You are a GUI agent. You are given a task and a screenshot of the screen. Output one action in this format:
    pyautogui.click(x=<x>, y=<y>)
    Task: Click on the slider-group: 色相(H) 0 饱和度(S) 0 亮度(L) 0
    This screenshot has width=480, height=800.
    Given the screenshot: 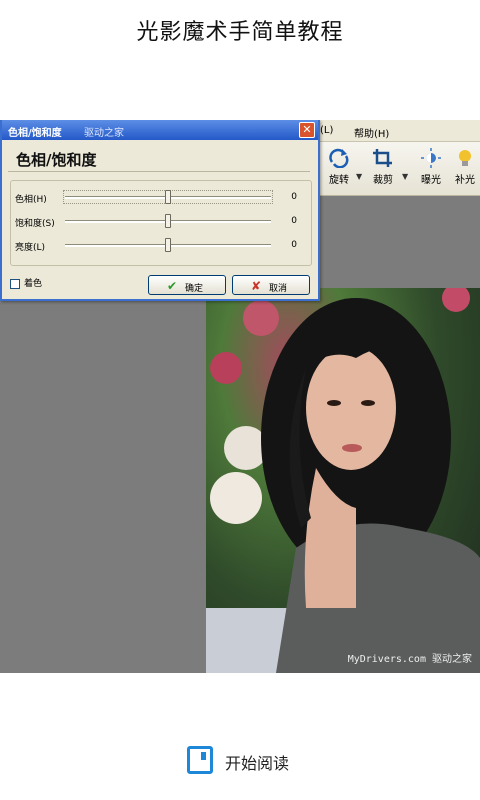 What is the action you would take?
    pyautogui.click(x=161, y=223)
    